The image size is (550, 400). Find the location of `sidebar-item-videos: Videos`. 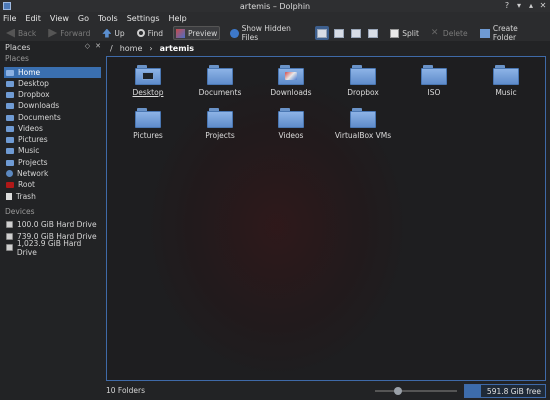

sidebar-item-videos: Videos is located at coordinates (52, 128).